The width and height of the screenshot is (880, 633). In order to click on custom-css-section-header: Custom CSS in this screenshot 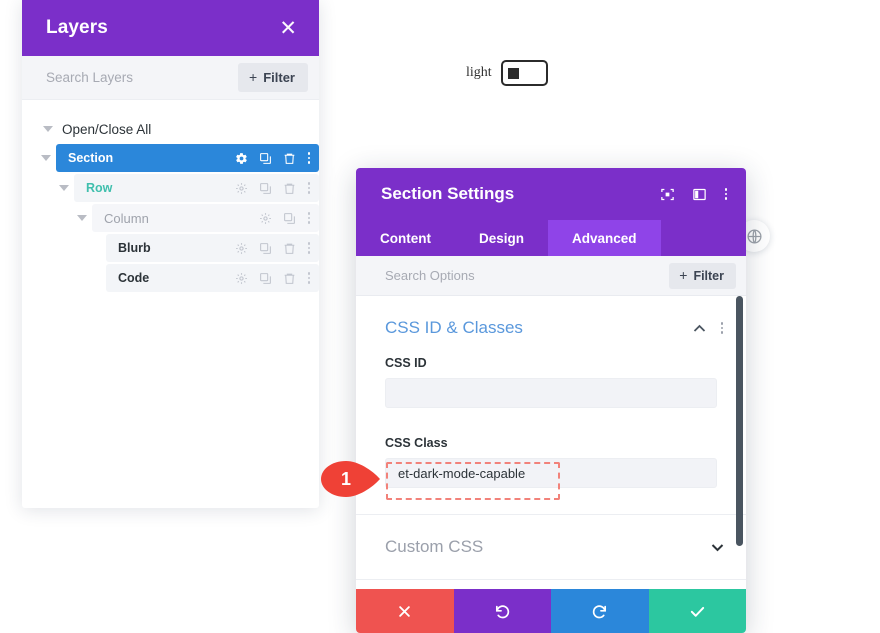, I will do `click(551, 547)`.